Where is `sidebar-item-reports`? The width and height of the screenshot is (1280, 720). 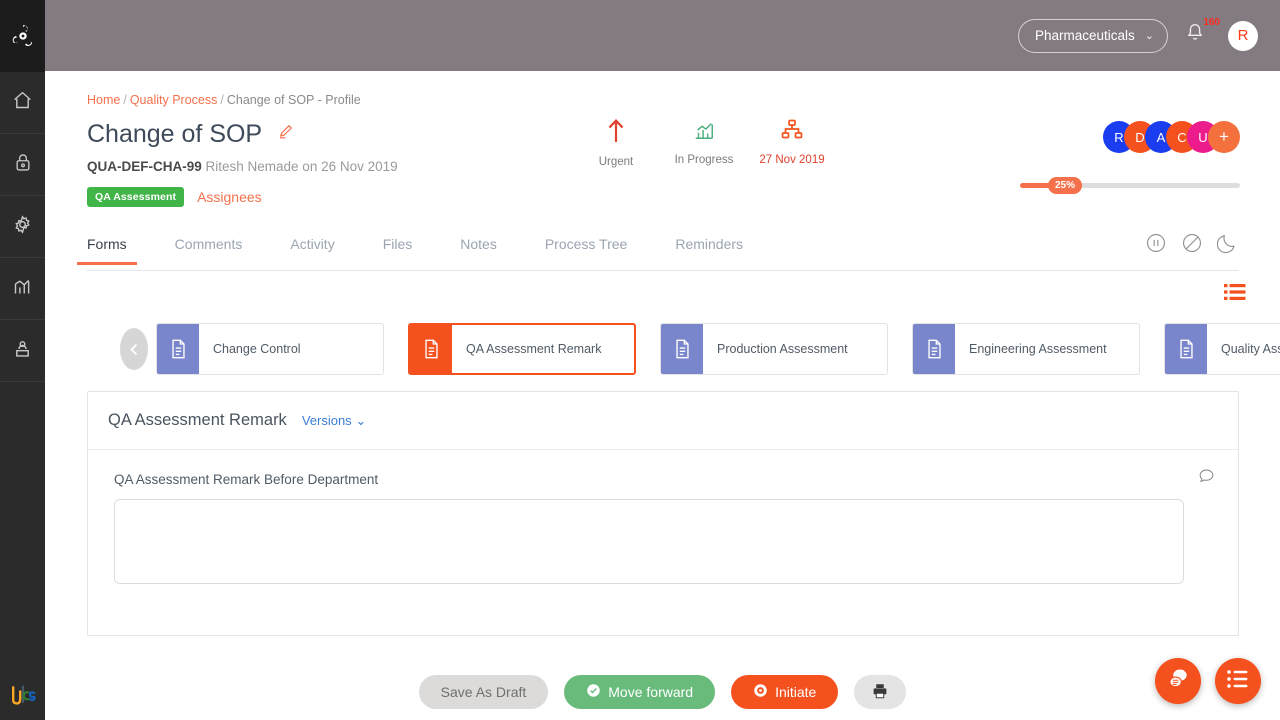
sidebar-item-reports is located at coordinates (22, 289).